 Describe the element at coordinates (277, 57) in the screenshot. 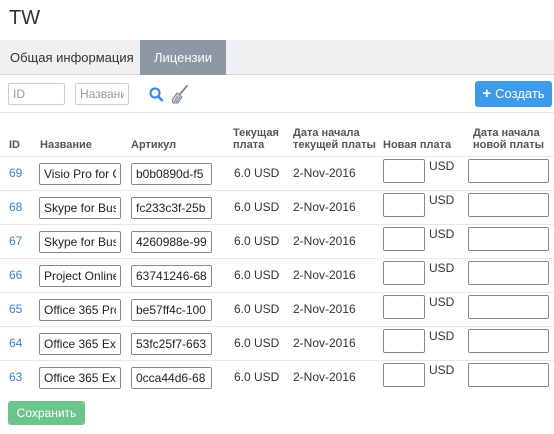

I see `tab-bar: Общая информация Лицензии` at that location.